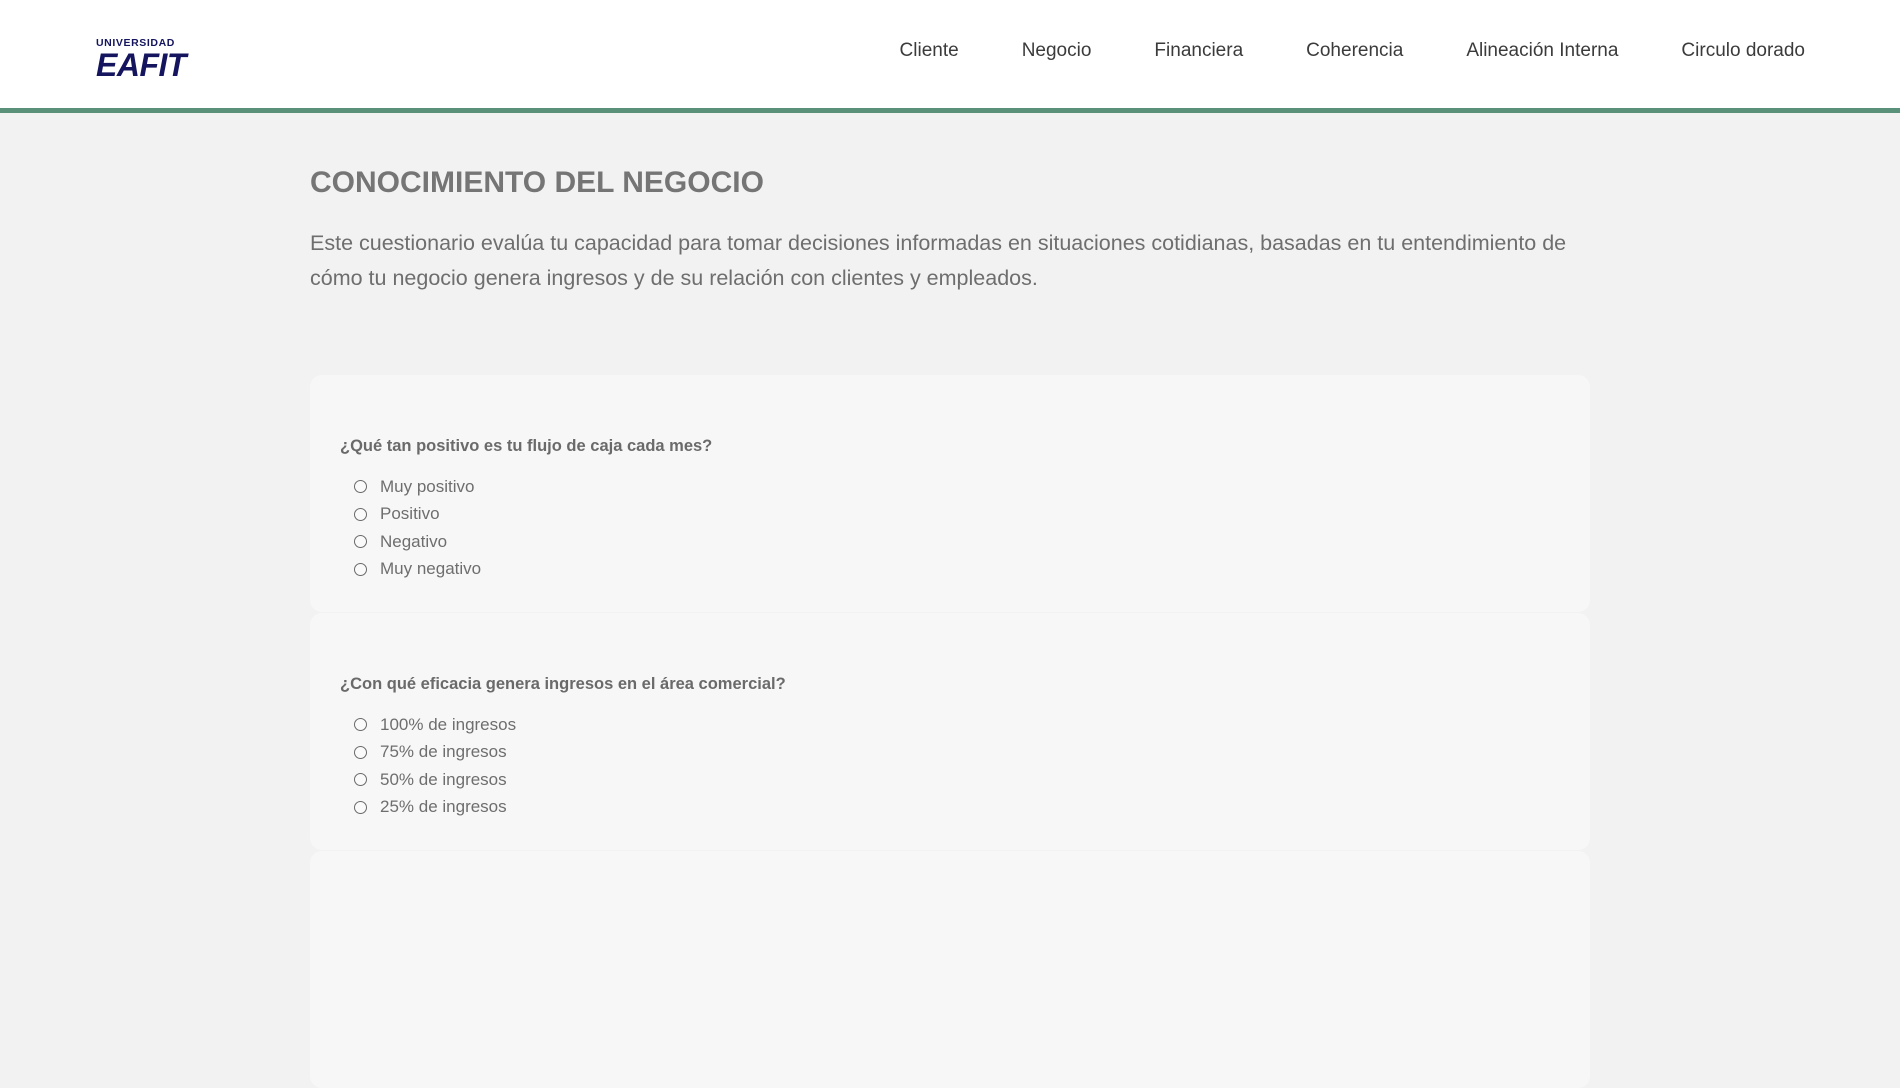 The height and width of the screenshot is (1088, 1900). I want to click on option-50: 50% de ingresos, so click(435, 780).